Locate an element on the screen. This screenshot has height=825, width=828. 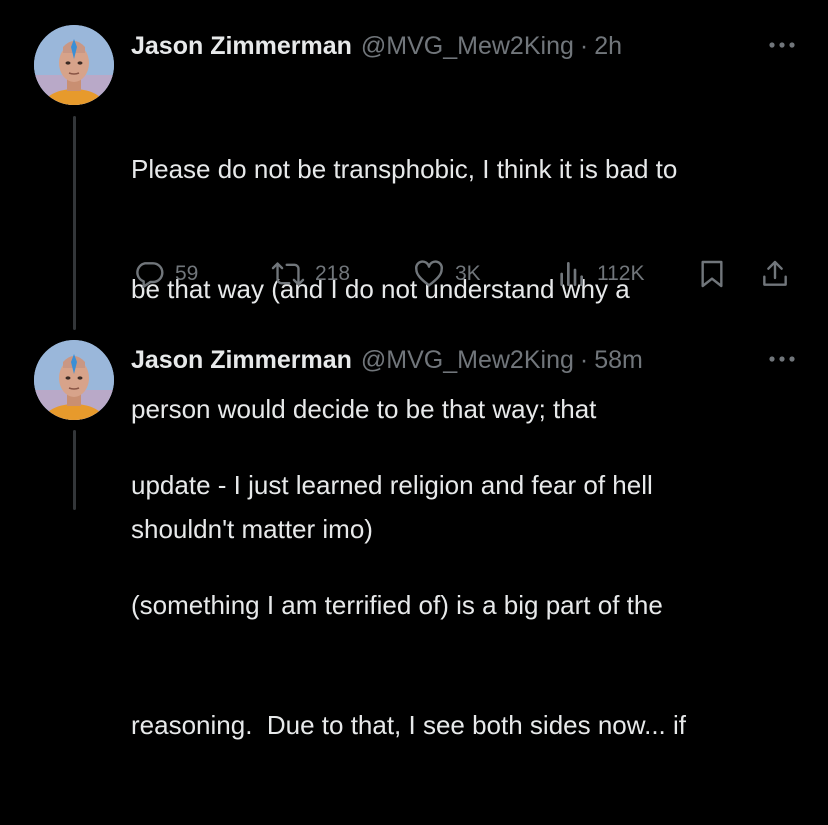
share-icon is located at coordinates (775, 273).